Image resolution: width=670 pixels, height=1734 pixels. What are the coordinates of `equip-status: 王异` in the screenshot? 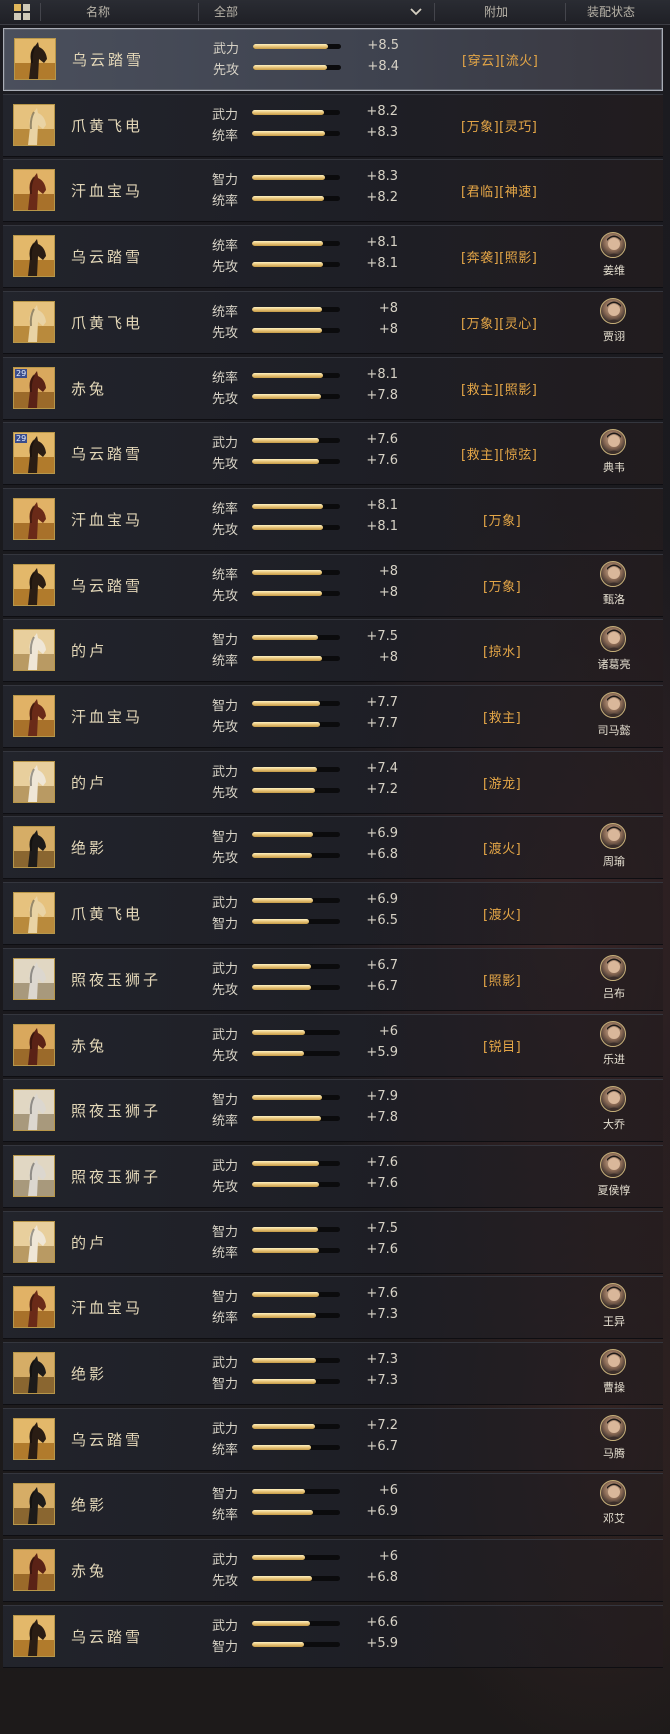 It's located at (614, 1308).